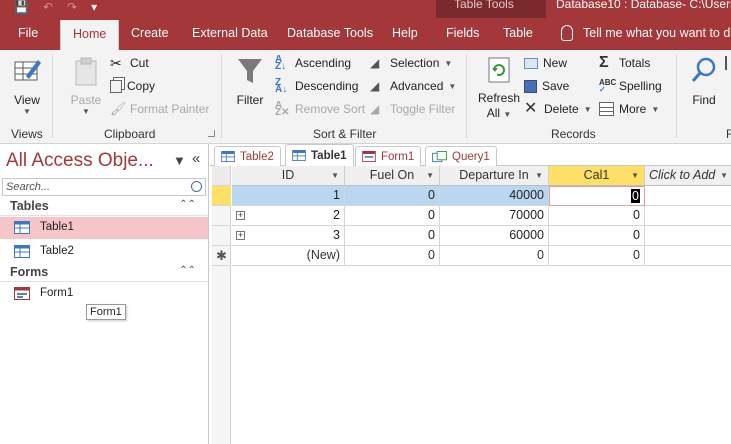  I want to click on cell-departure-in: 60000, so click(494, 236).